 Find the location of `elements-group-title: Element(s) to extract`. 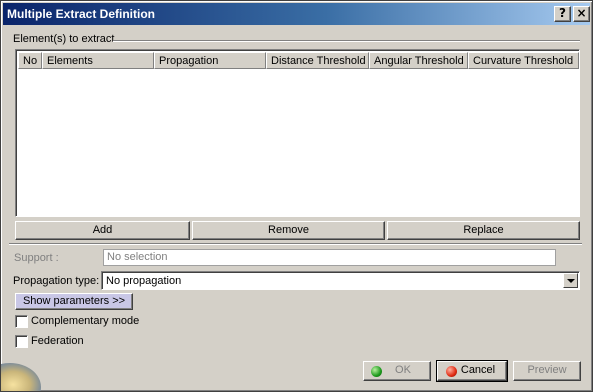

elements-group-title: Element(s) to extract is located at coordinates (64, 39).